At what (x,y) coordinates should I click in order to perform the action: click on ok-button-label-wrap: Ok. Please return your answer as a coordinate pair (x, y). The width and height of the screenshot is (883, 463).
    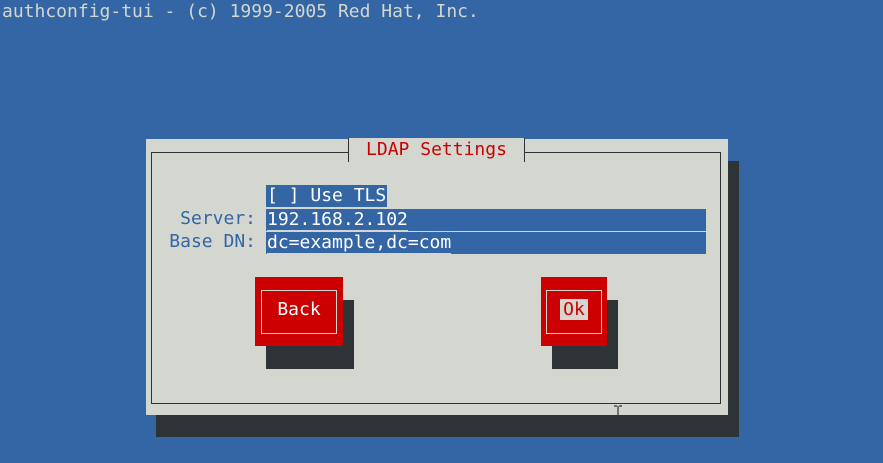
    Looking at the image, I should click on (574, 310).